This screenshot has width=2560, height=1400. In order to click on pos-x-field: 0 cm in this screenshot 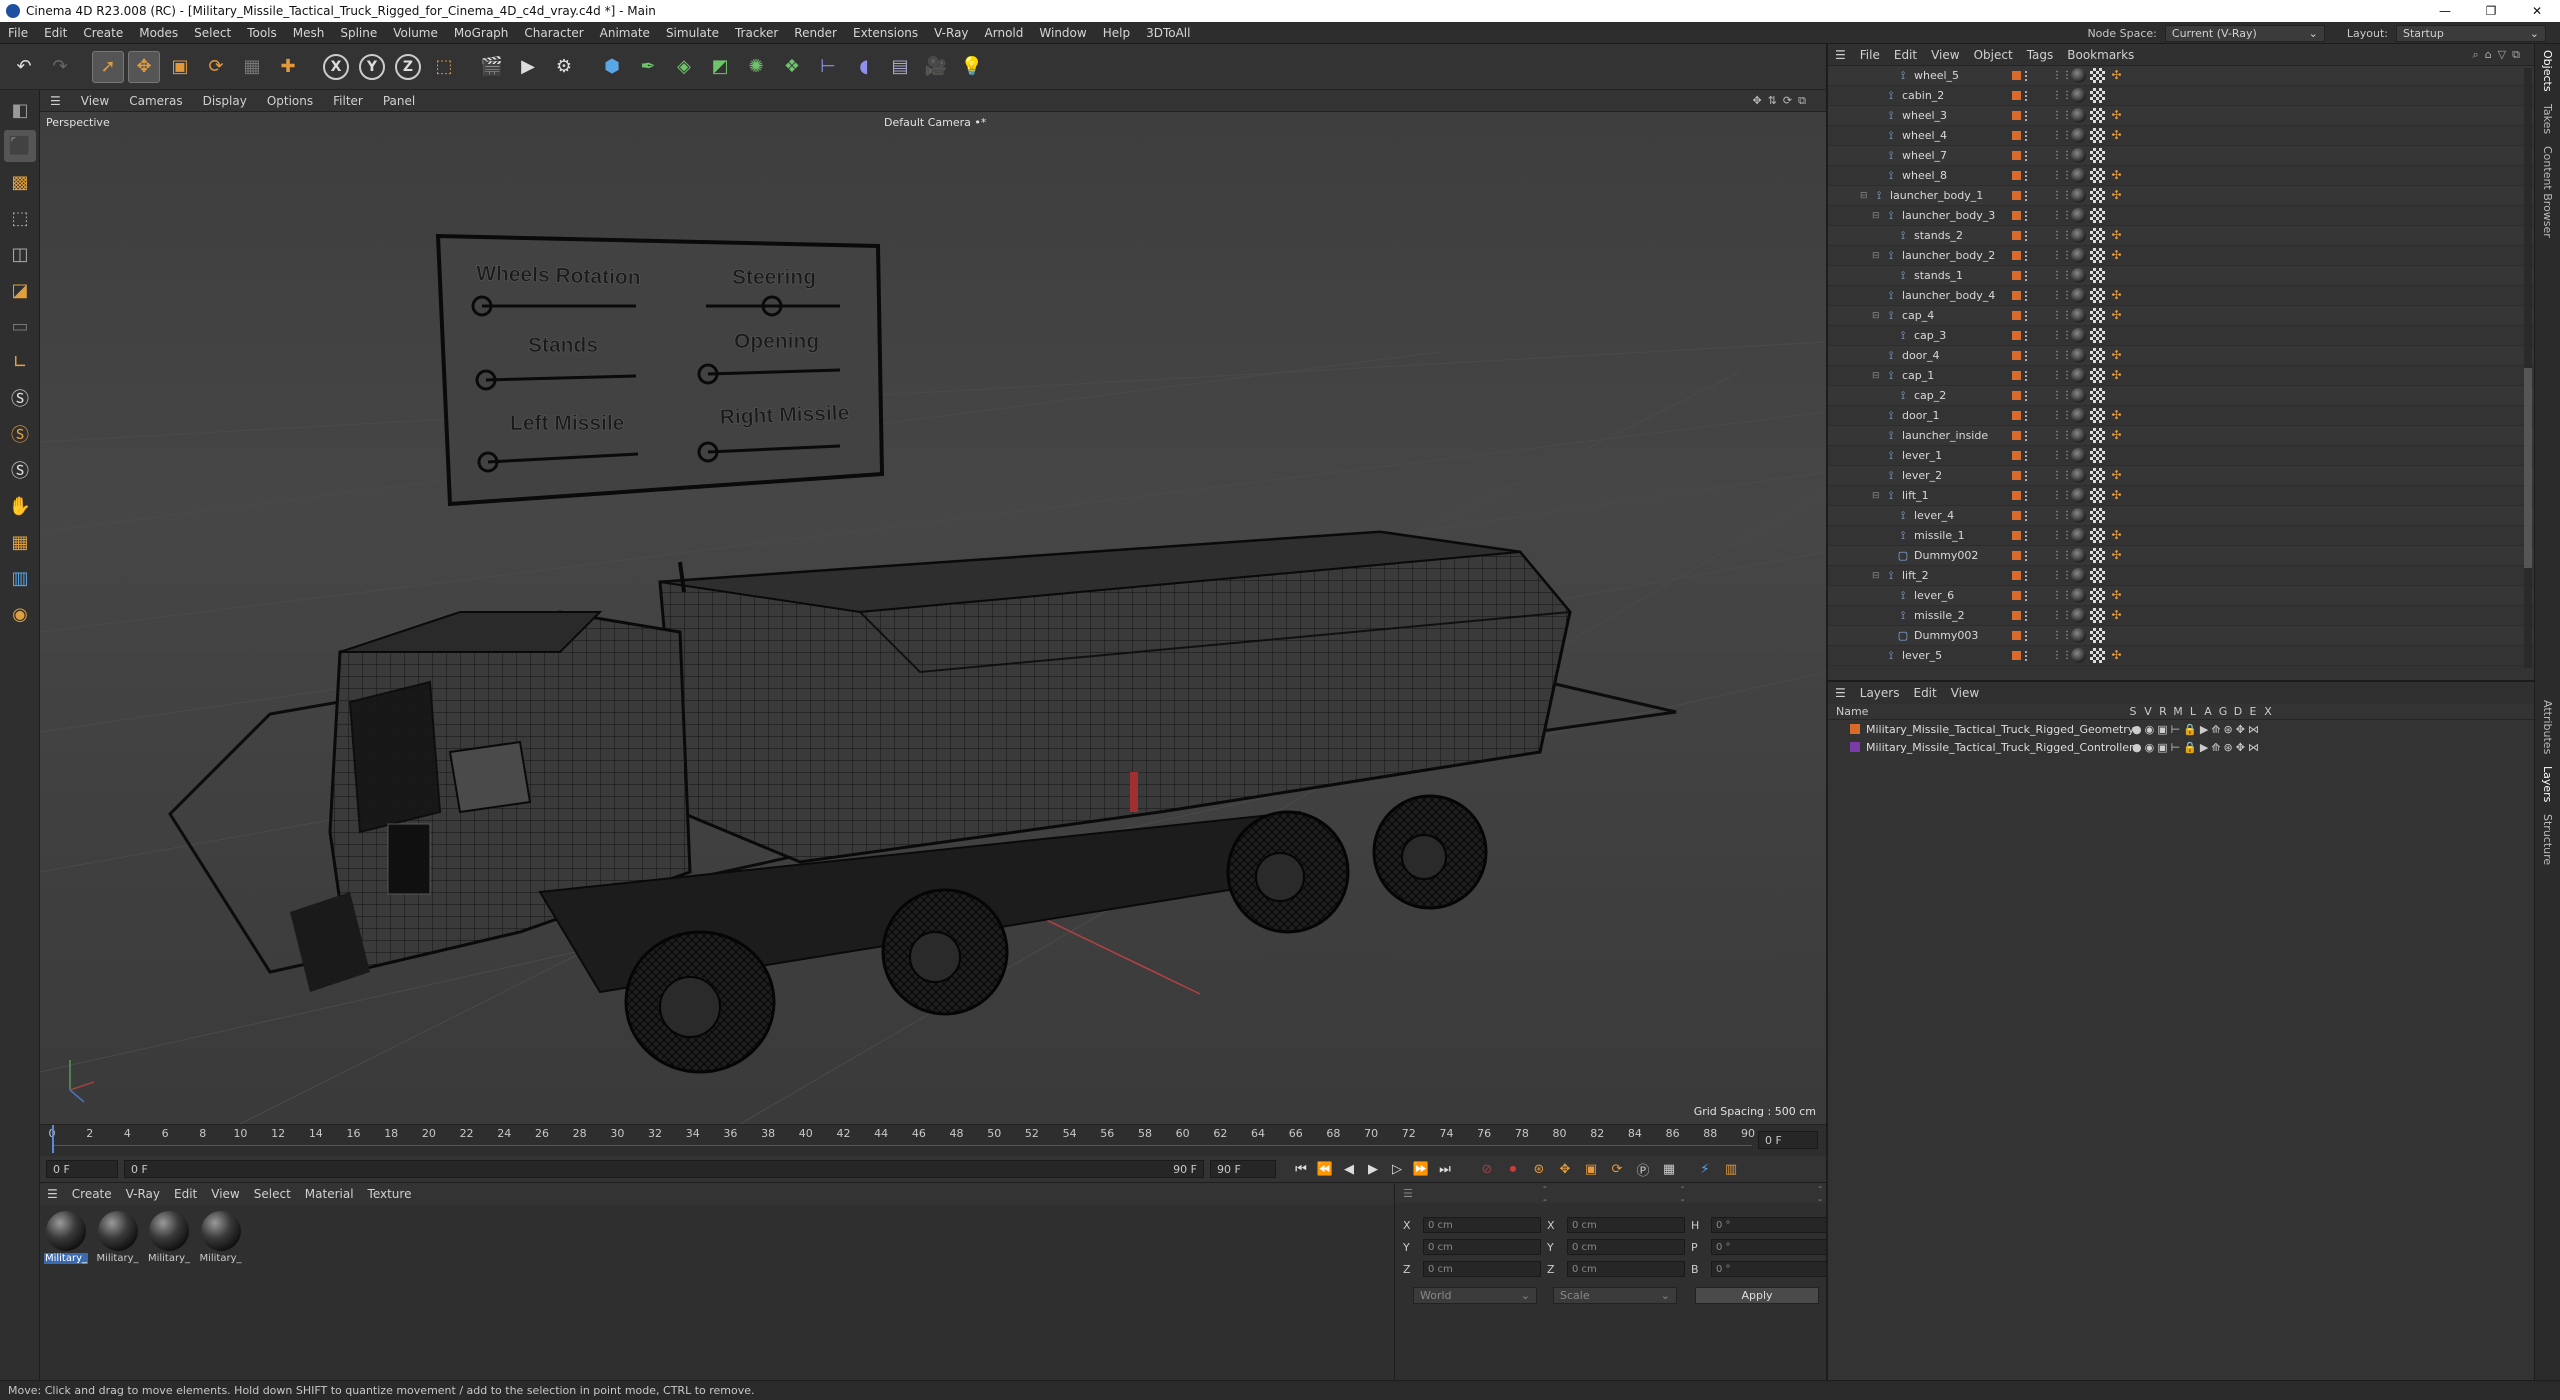, I will do `click(1482, 1225)`.